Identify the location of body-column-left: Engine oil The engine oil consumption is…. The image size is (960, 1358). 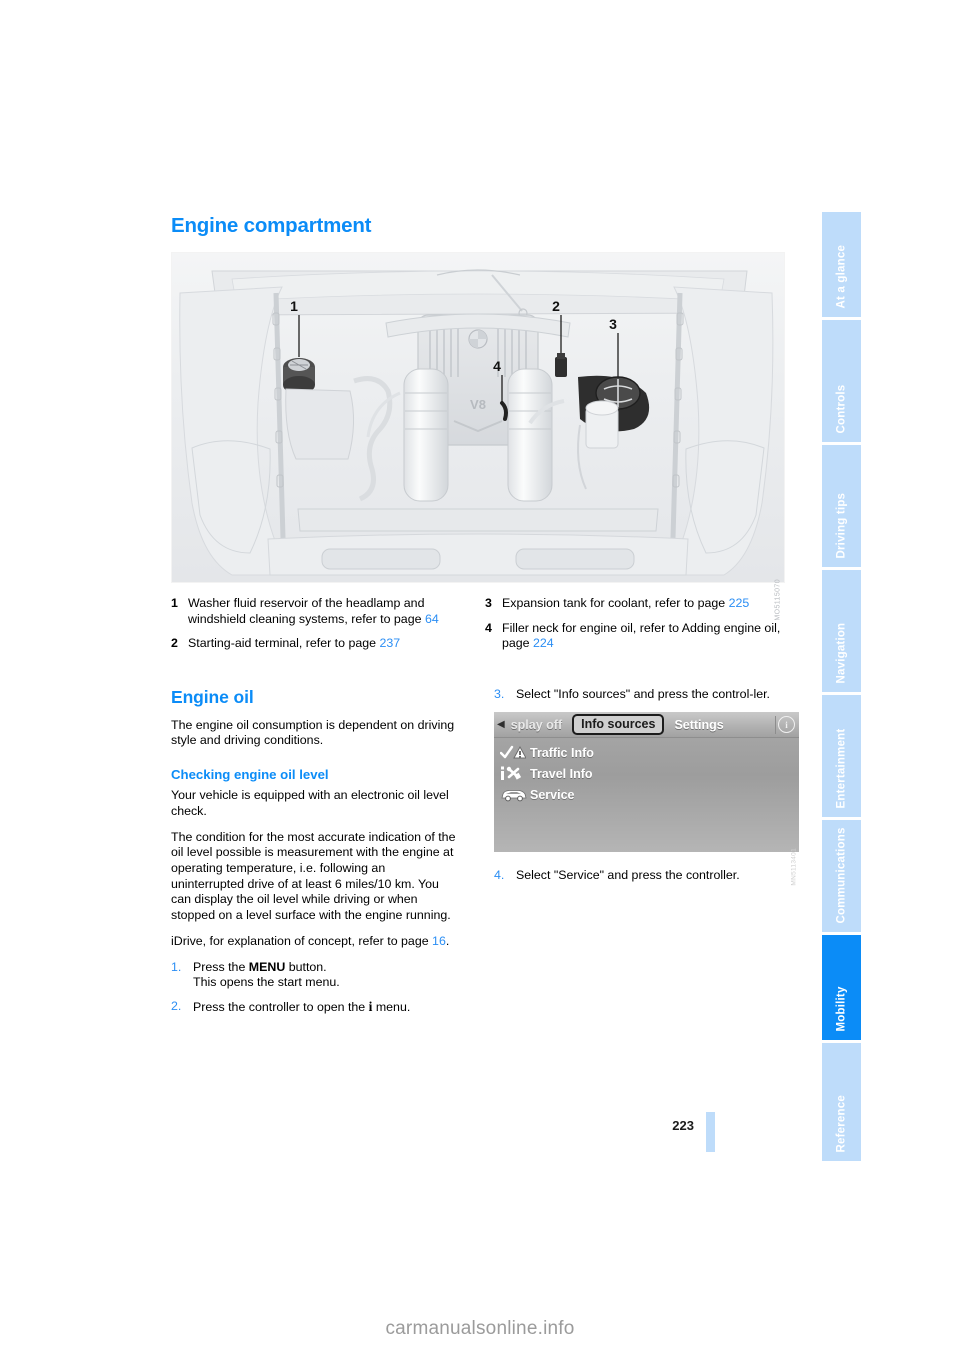
(328, 855).